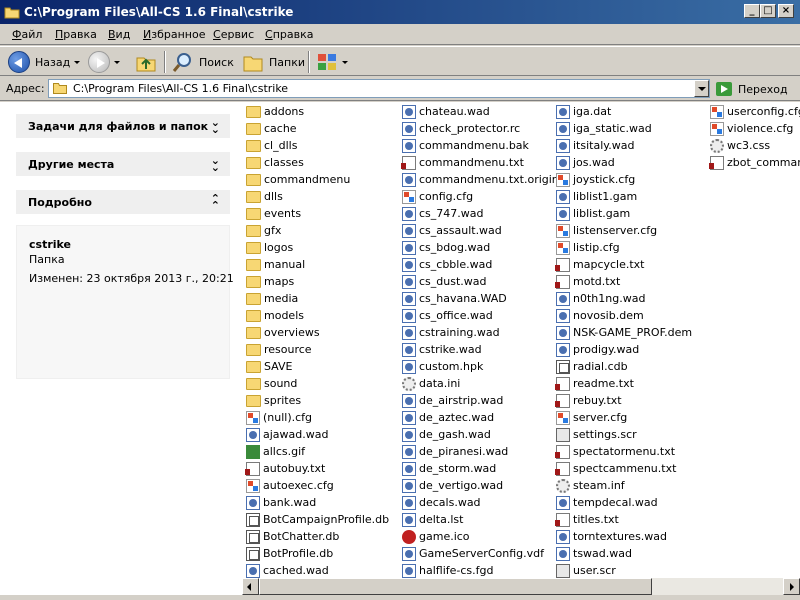 This screenshot has width=800, height=600. What do you see at coordinates (431, 383) in the screenshot?
I see `file-item: data.ini` at bounding box center [431, 383].